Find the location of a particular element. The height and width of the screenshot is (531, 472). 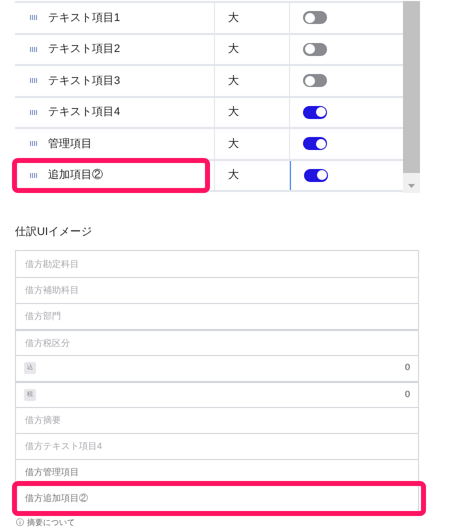

input-field: 借方部門 is located at coordinates (217, 315).